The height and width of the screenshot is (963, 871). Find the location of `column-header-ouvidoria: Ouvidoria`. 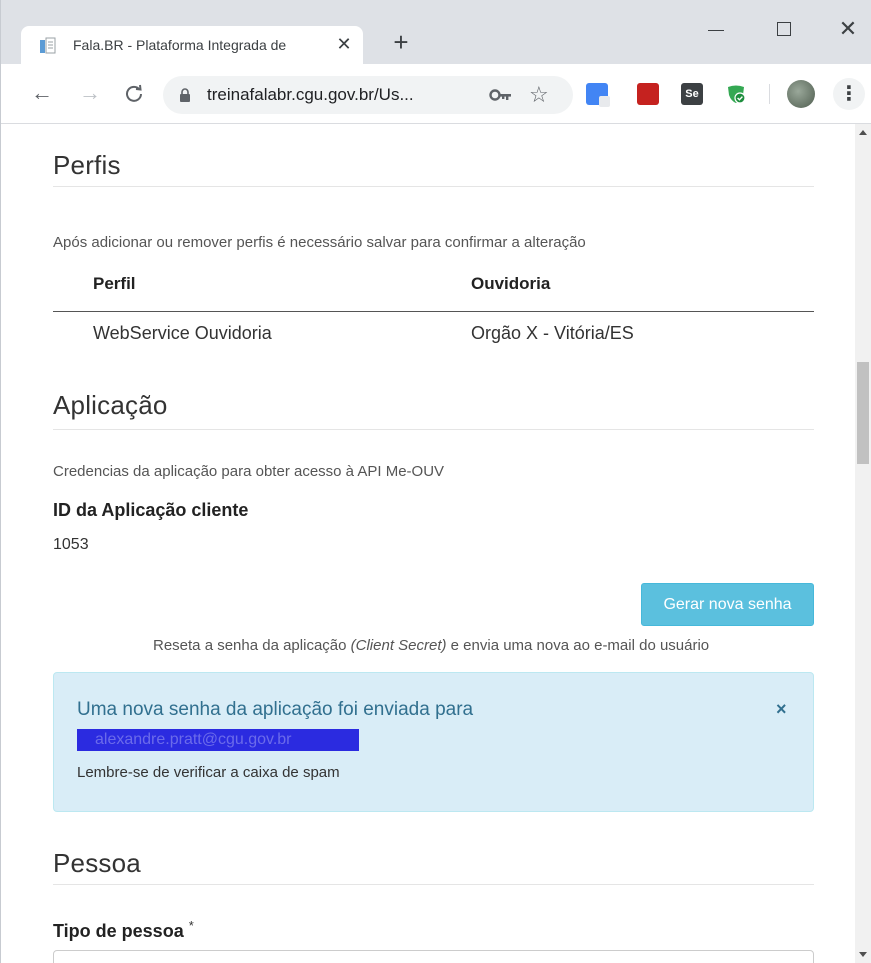

column-header-ouvidoria: Ouvidoria is located at coordinates (511, 283).